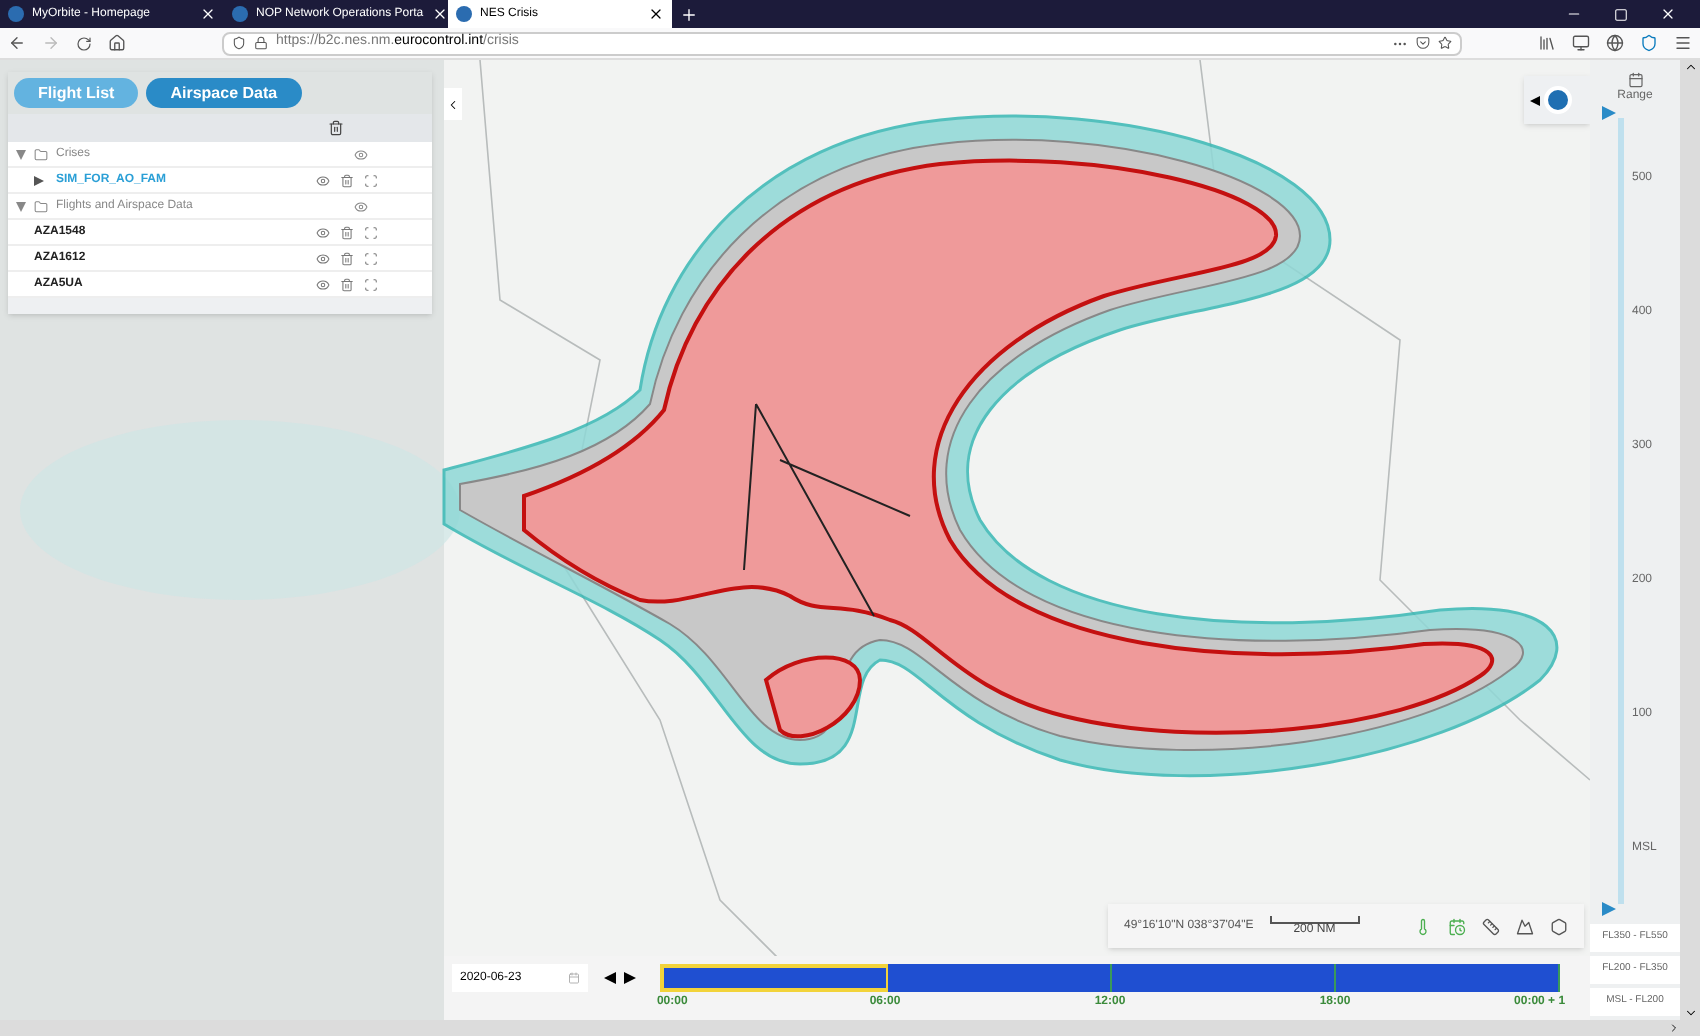 The image size is (1700, 1036). I want to click on lower-handle, so click(1609, 909).